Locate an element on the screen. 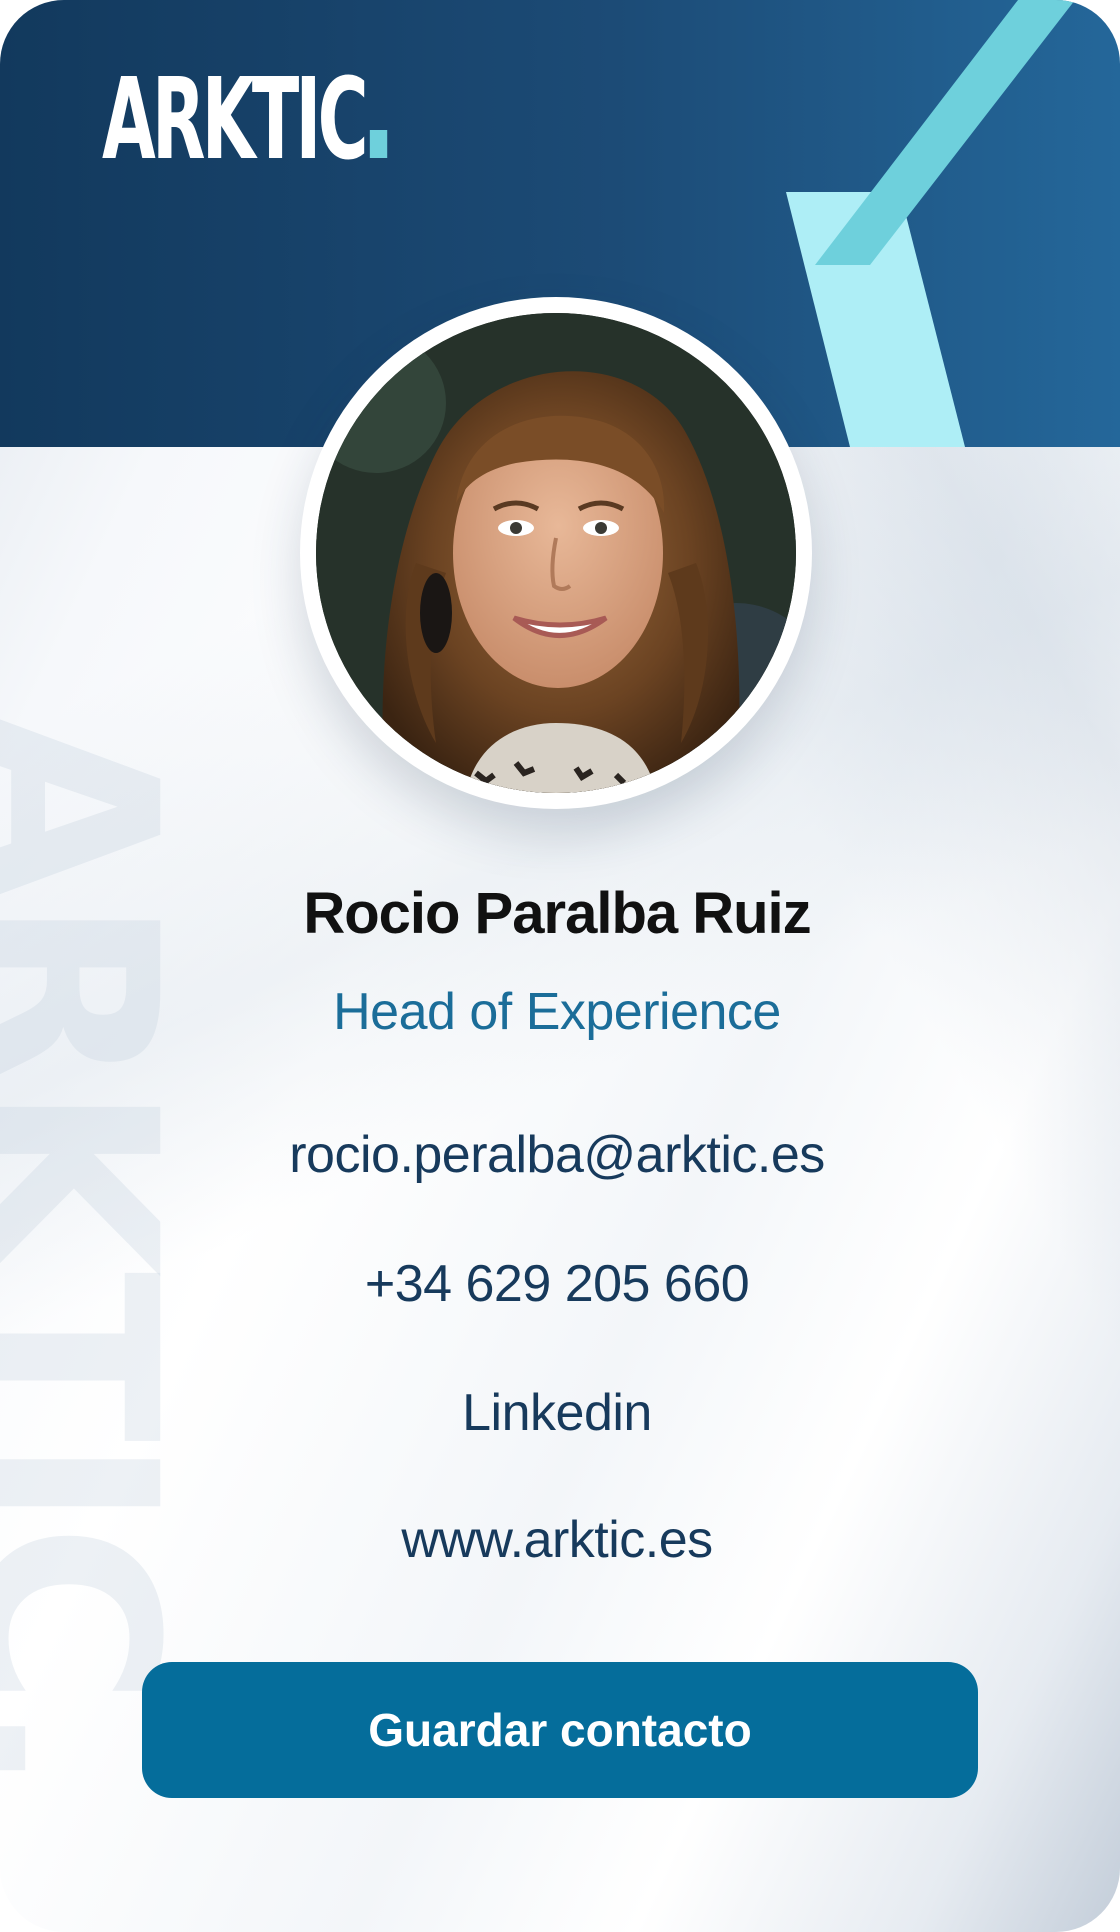 This screenshot has height=1932, width=1120. profile-photo-icon is located at coordinates (556, 553).